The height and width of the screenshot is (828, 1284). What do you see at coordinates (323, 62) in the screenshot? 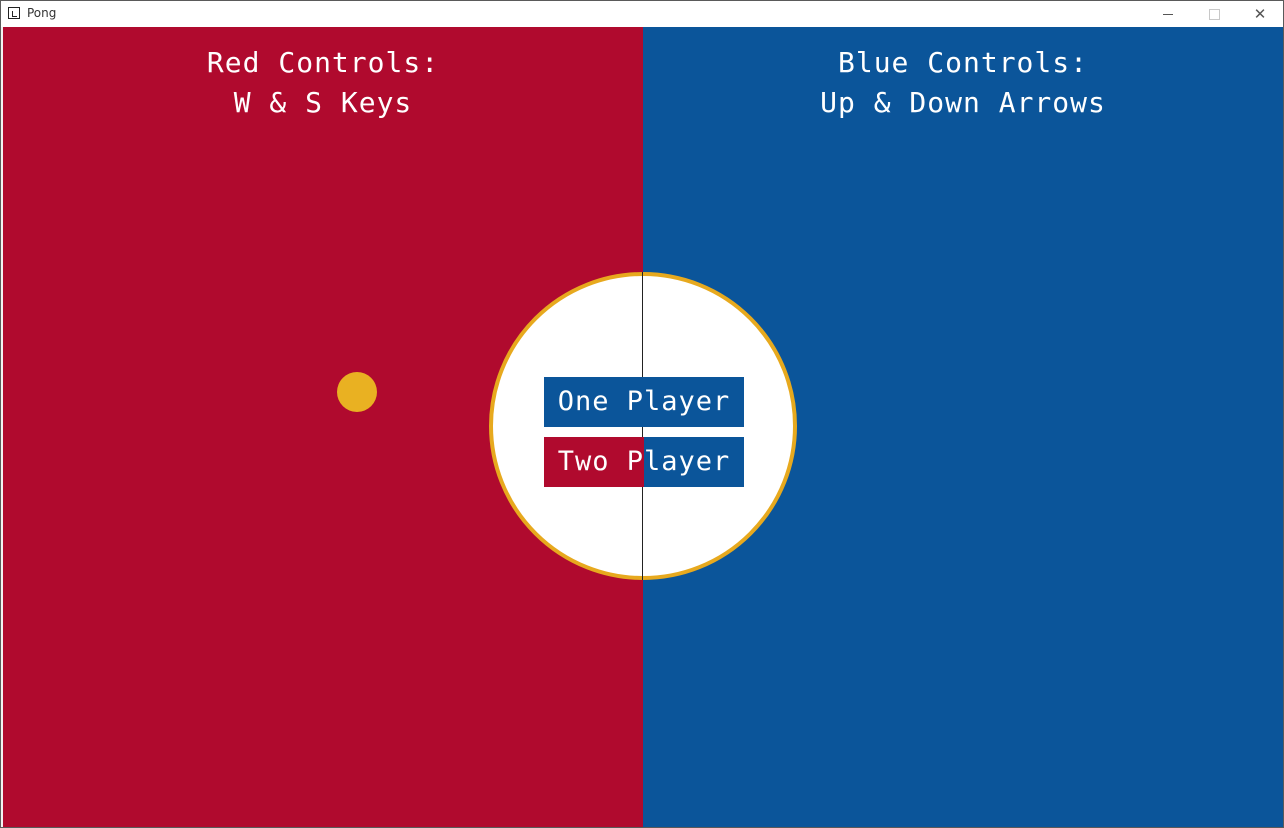
I see `red-controls-title: Red Controls:` at bounding box center [323, 62].